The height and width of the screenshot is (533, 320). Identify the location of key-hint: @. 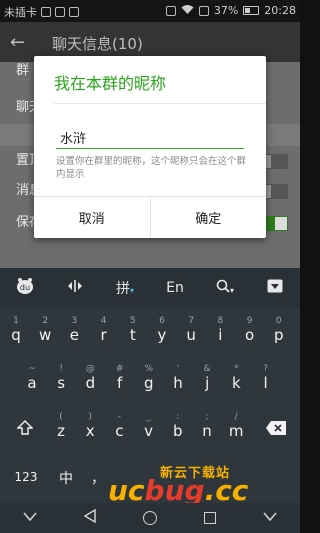
(90, 369).